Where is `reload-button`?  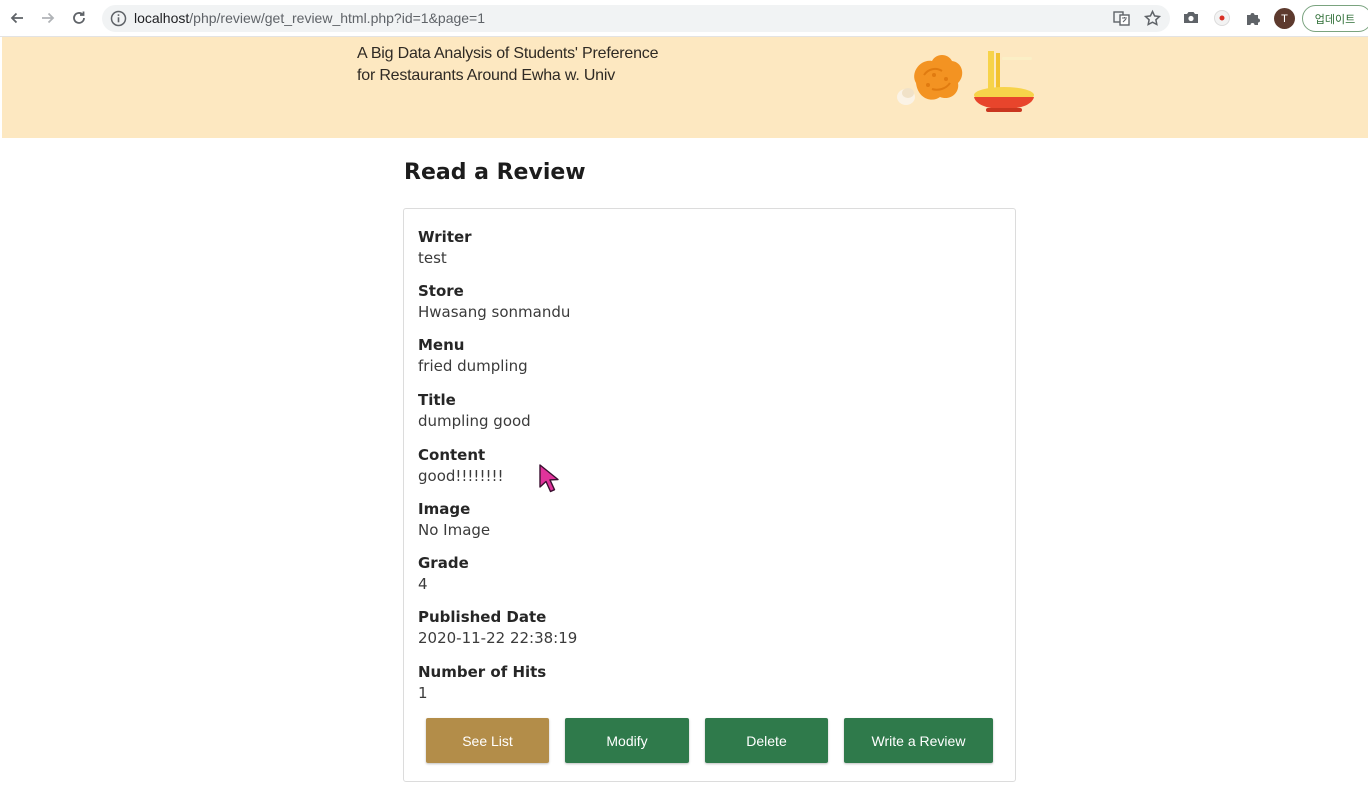 reload-button is located at coordinates (79, 18).